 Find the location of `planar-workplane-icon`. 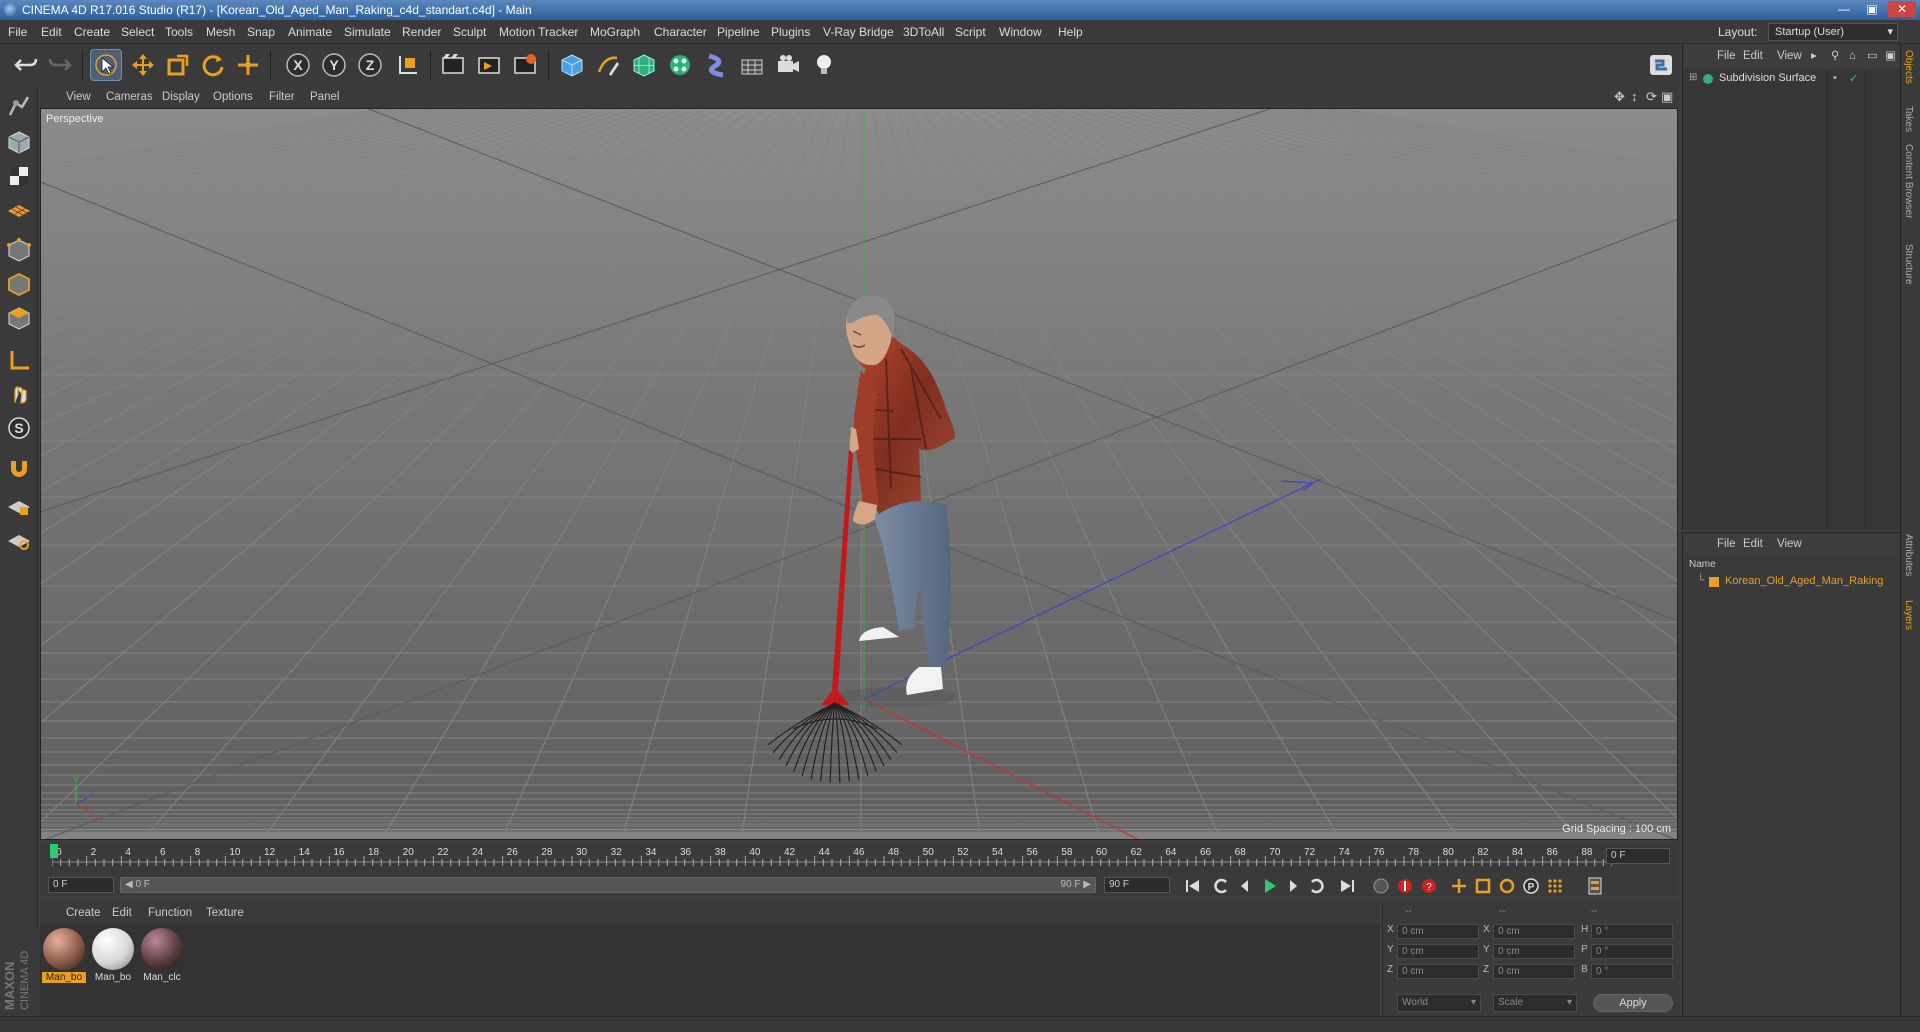

planar-workplane-icon is located at coordinates (19, 540).